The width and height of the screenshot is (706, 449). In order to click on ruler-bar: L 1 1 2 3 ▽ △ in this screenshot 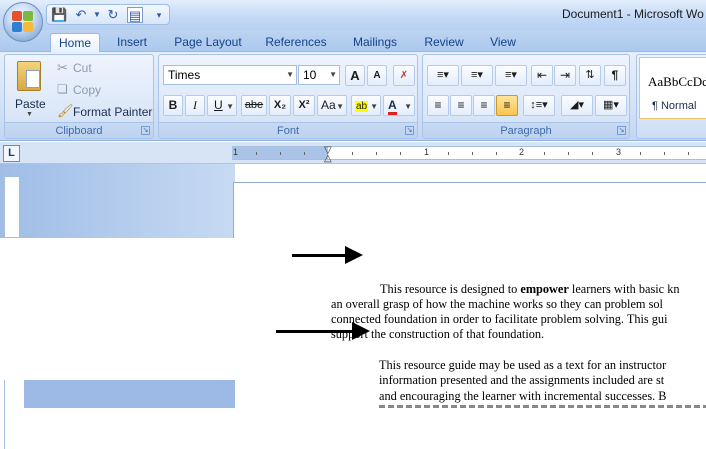, I will do `click(353, 153)`.